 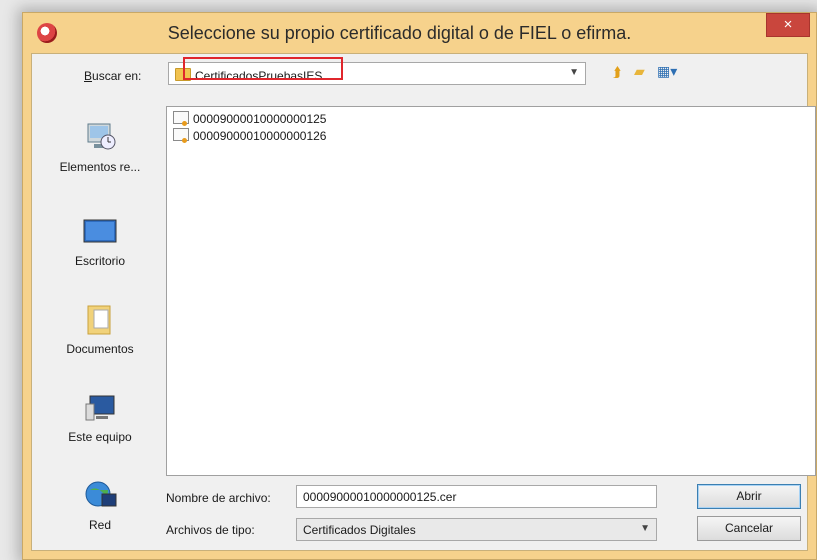 What do you see at coordinates (100, 495) in the screenshot?
I see `network-icon` at bounding box center [100, 495].